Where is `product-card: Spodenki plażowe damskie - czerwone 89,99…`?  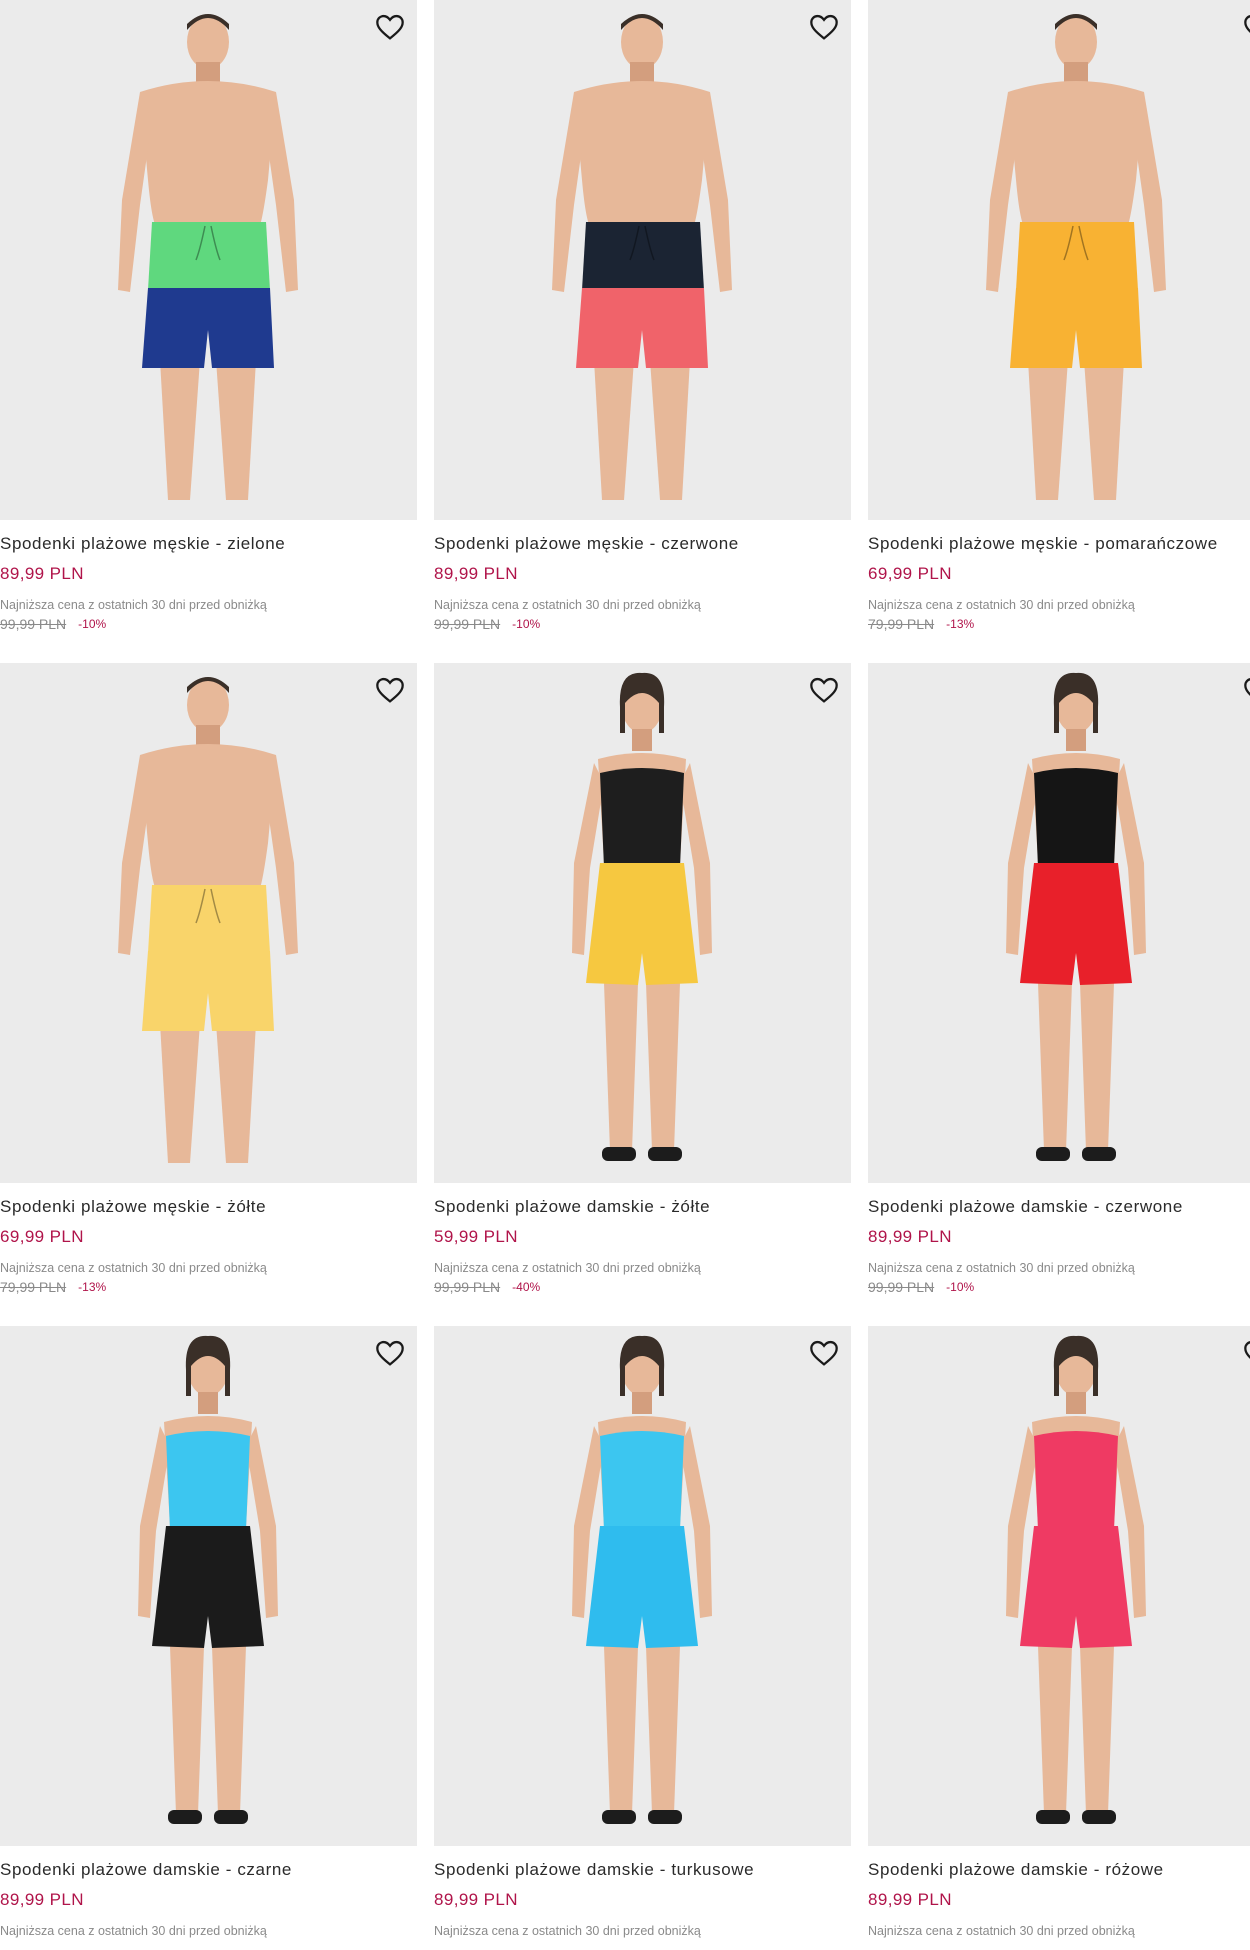 product-card: Spodenki plażowe damskie - czerwone 89,99… is located at coordinates (1059, 979).